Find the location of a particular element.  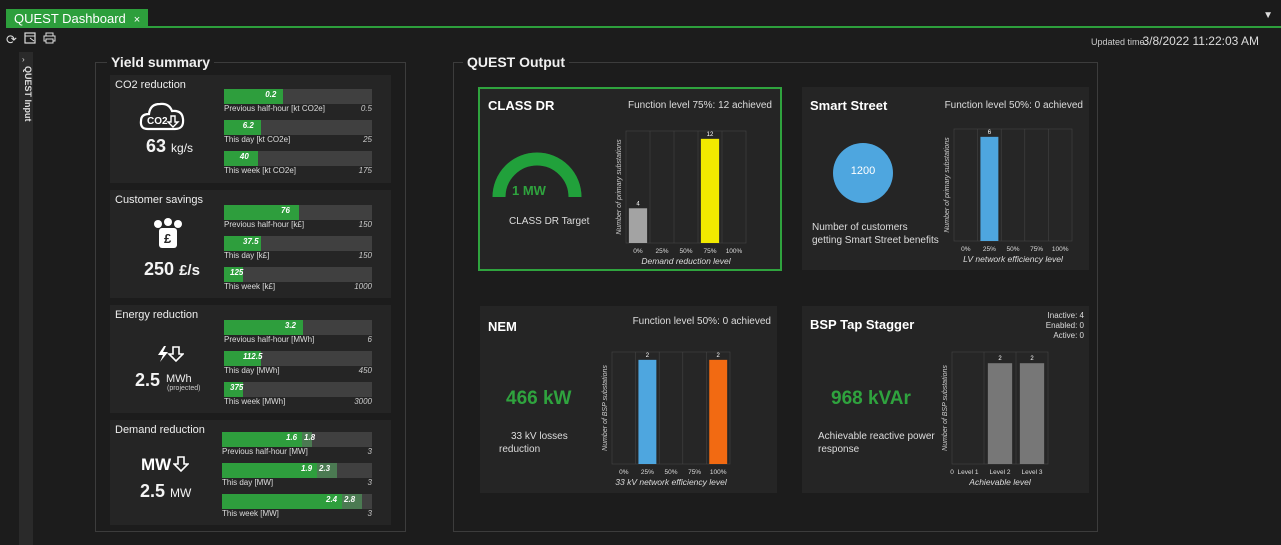

updated-time-label: Updated time: is located at coordinates (1118, 42).